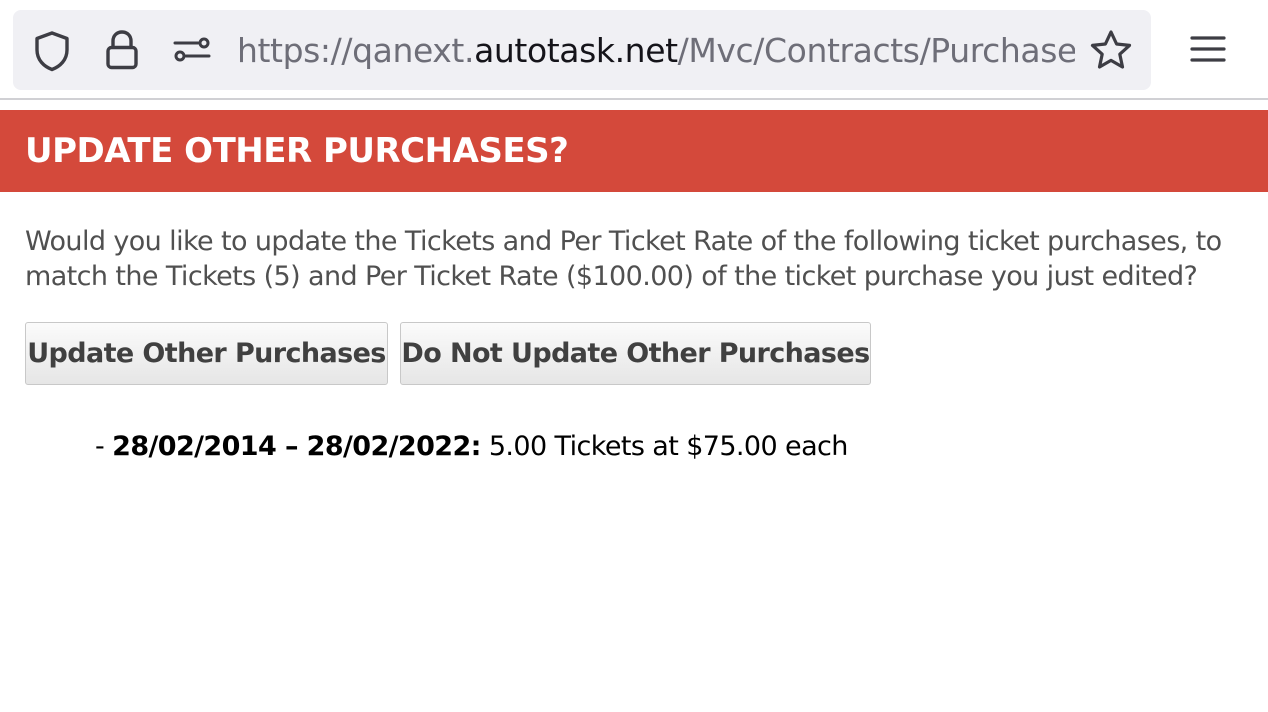 This screenshot has height=712, width=1268. Describe the element at coordinates (1111, 50) in the screenshot. I see `bookmark-star-icon` at that location.